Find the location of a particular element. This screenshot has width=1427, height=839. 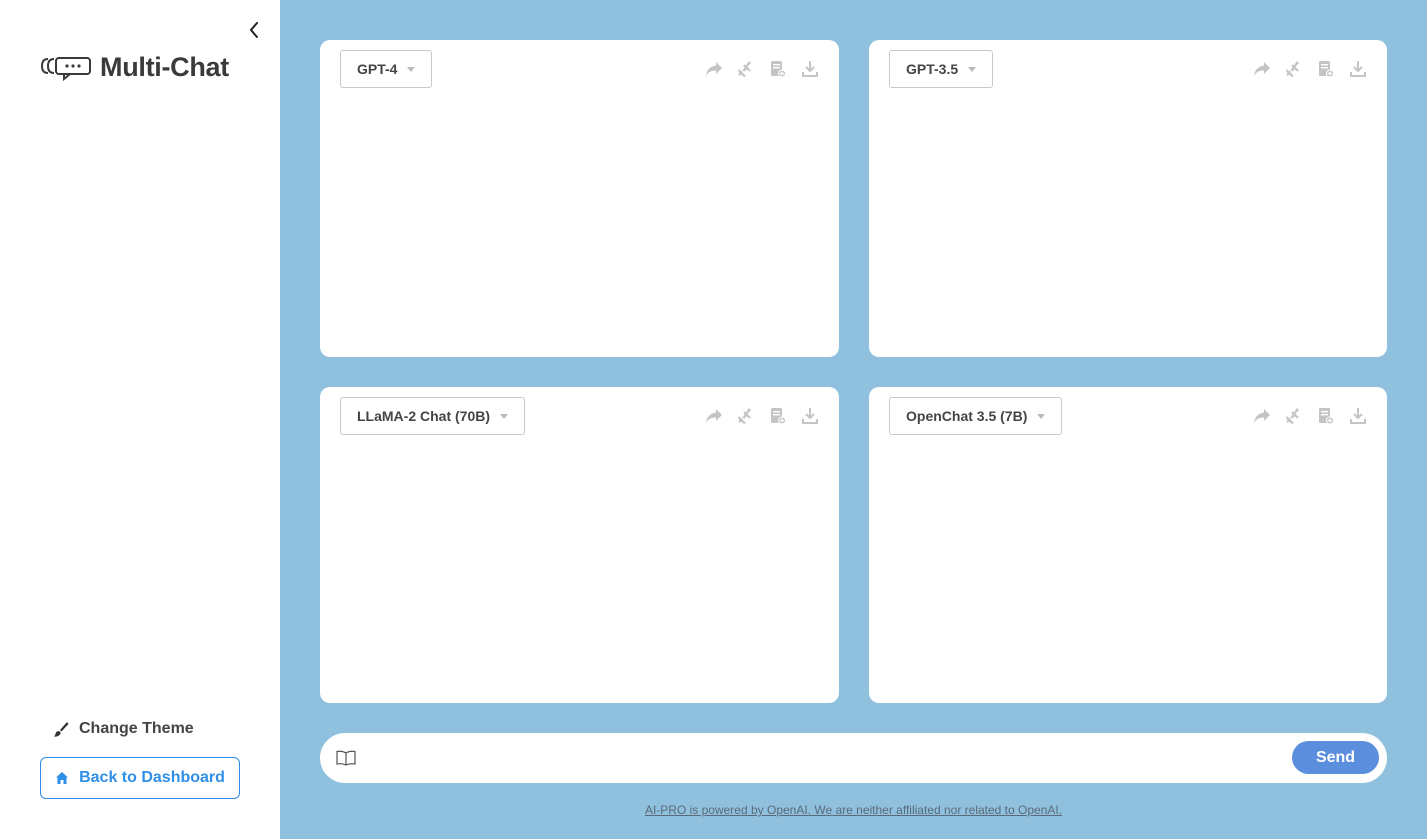

chat-panel: LLaMA-2 Chat (70B) is located at coordinates (579, 545).